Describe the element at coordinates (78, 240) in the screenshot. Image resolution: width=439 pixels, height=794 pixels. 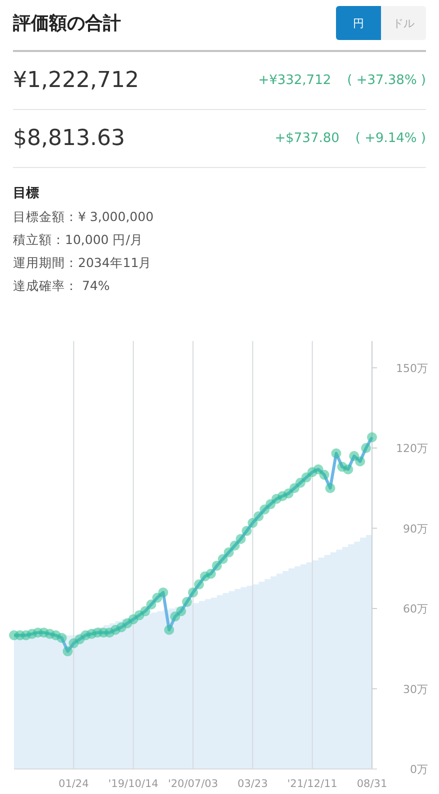
I see `goal-detail: 積立額：10,000 円/月` at that location.